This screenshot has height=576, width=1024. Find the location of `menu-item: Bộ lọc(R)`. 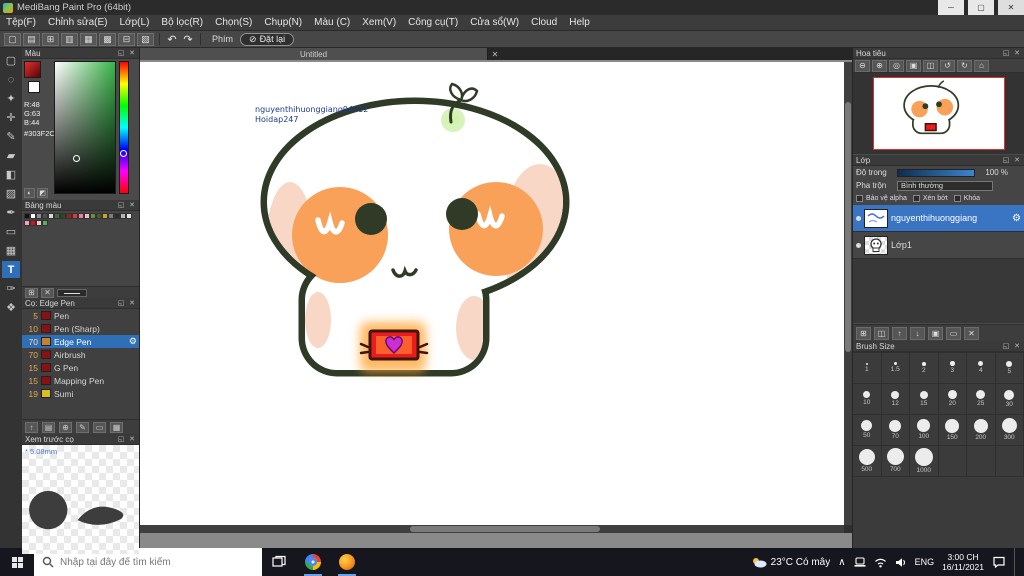

menu-item: Bộ lọc(R) is located at coordinates (182, 23).